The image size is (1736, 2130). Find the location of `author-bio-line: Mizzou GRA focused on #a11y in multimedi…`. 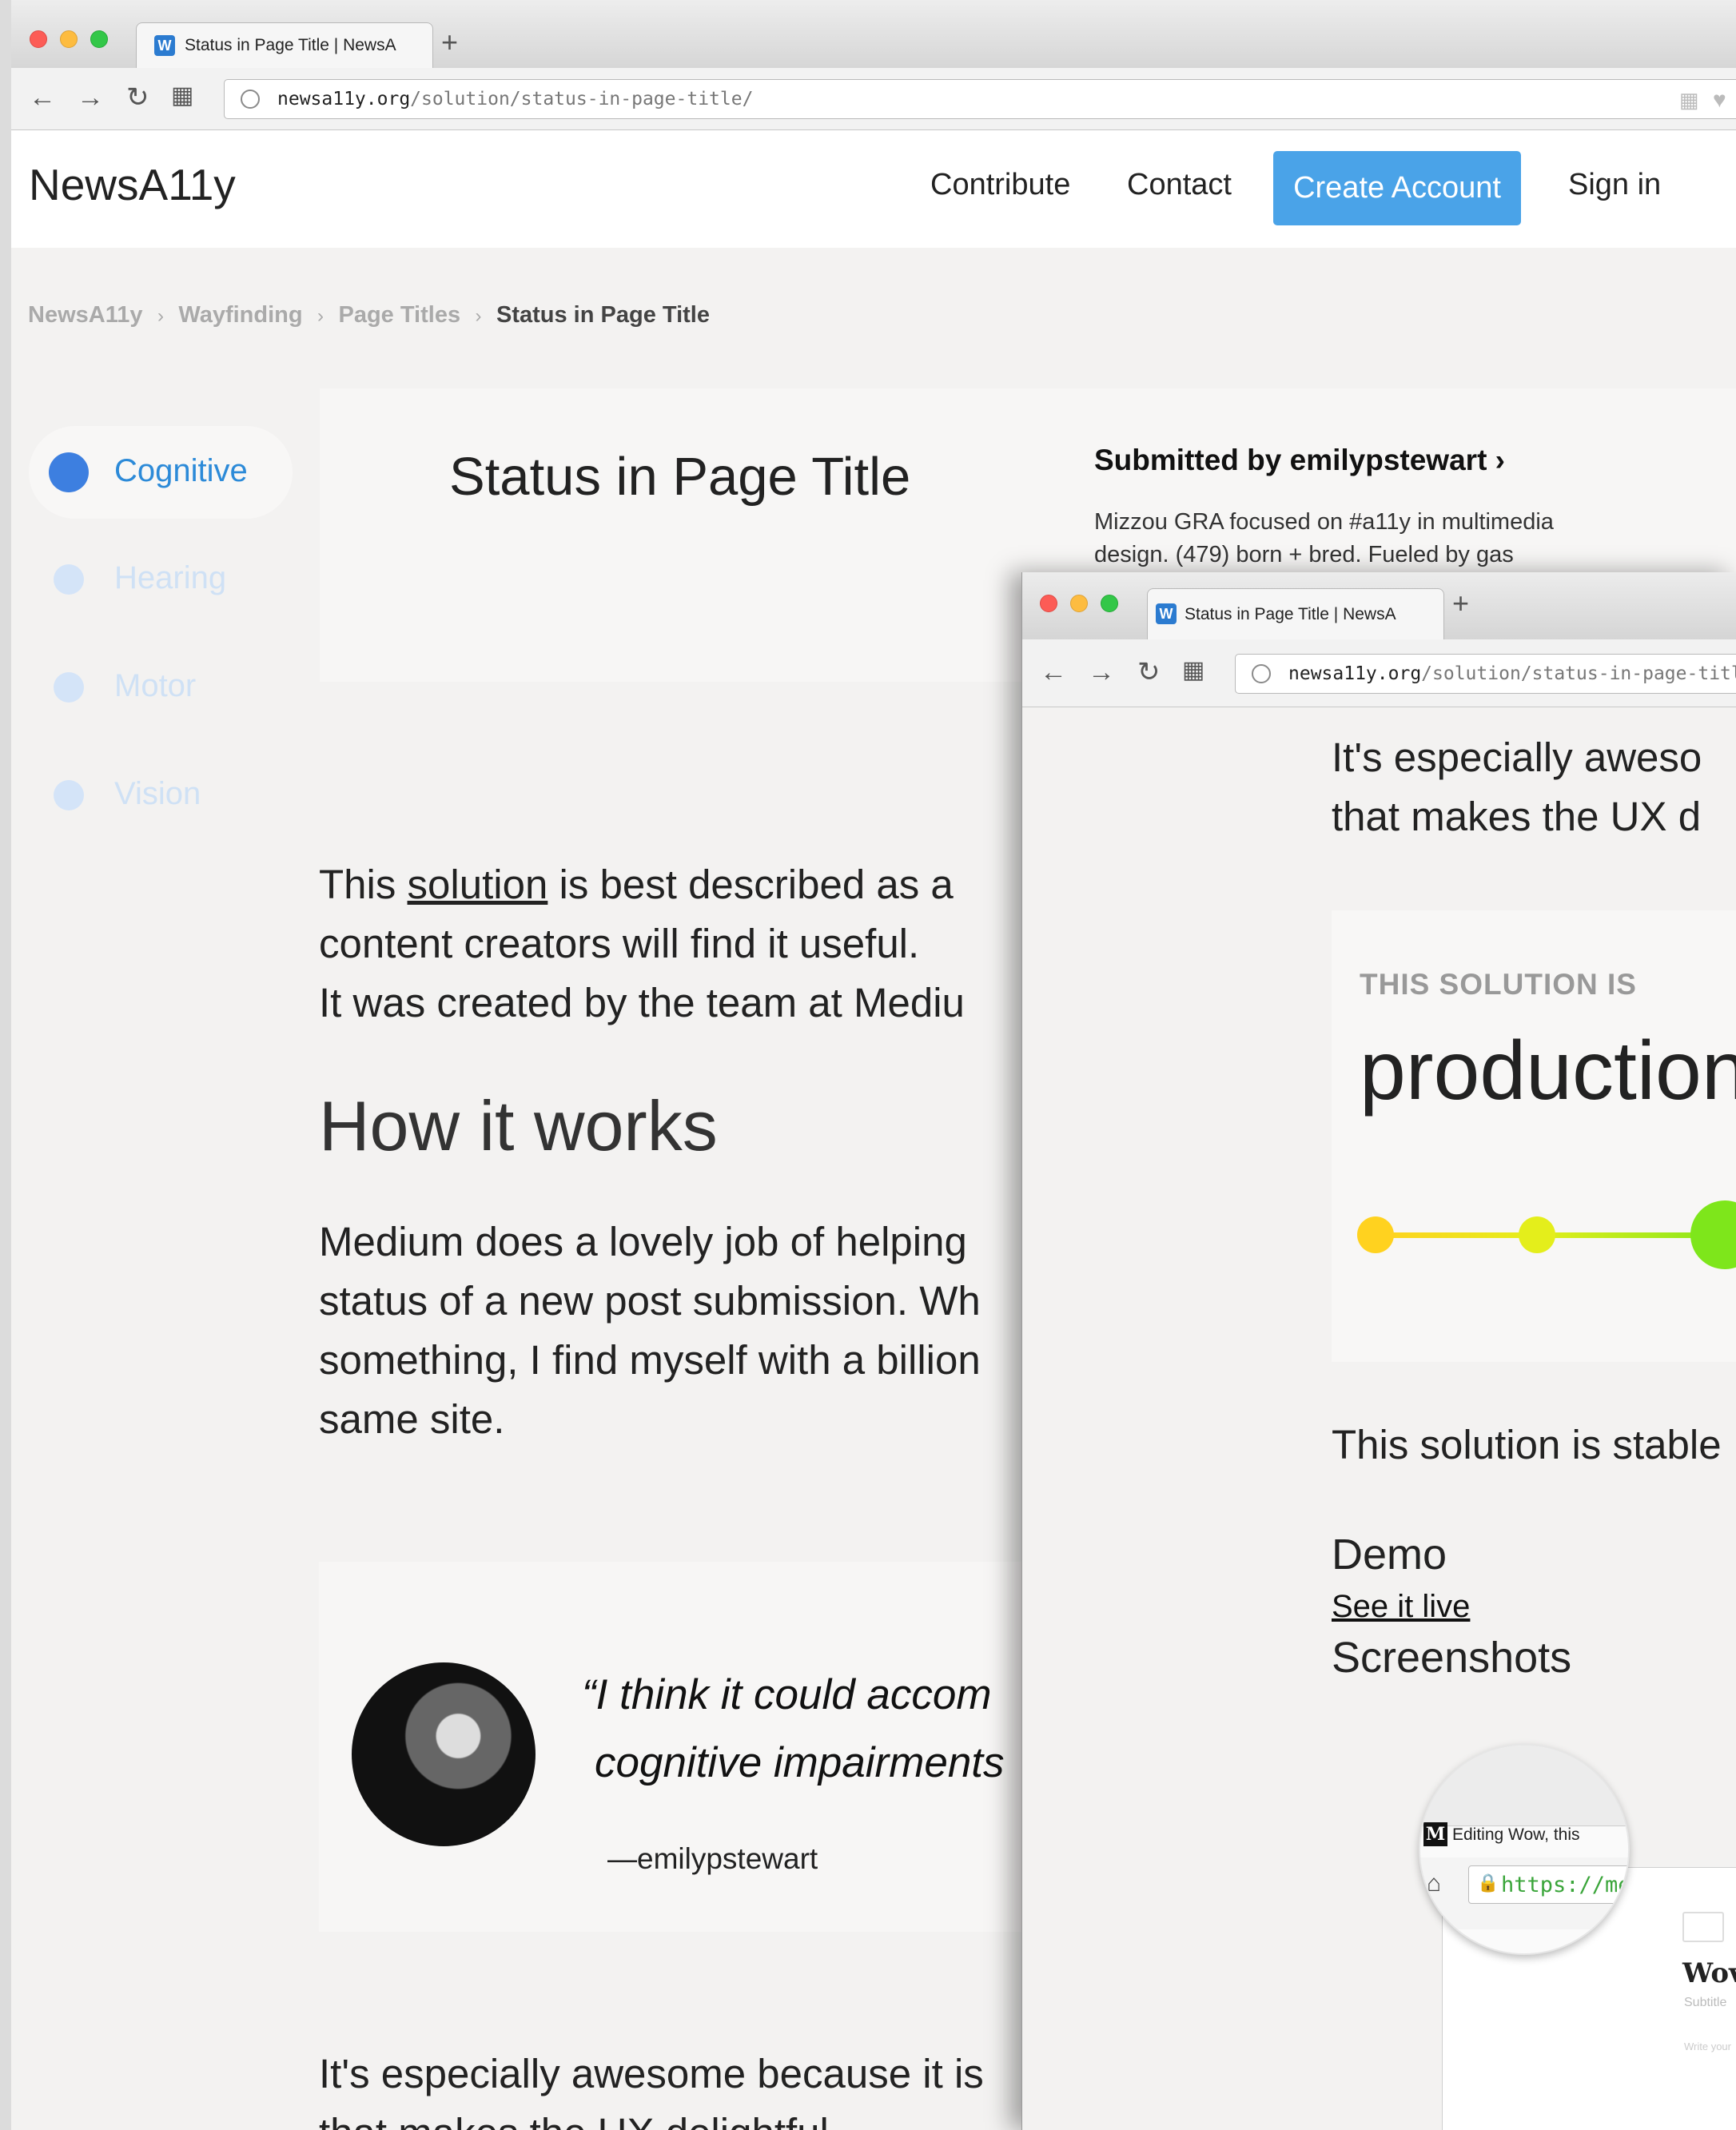

author-bio-line: Mizzou GRA focused on #a11y in multimedi… is located at coordinates (1324, 522).